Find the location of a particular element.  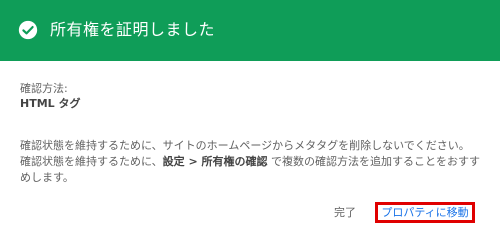

go-to-property-button: プロパティに移動 is located at coordinates (425, 212).